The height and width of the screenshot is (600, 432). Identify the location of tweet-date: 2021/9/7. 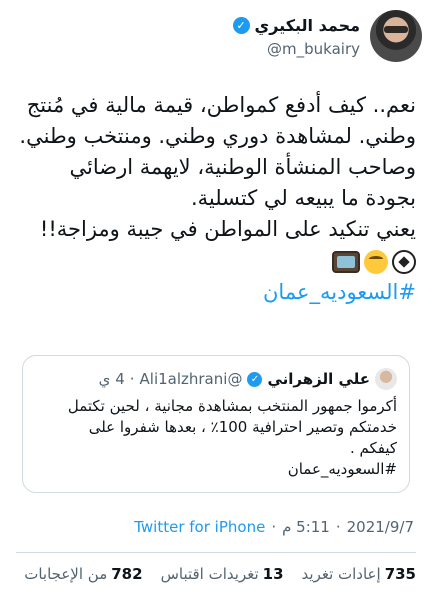
(380, 527).